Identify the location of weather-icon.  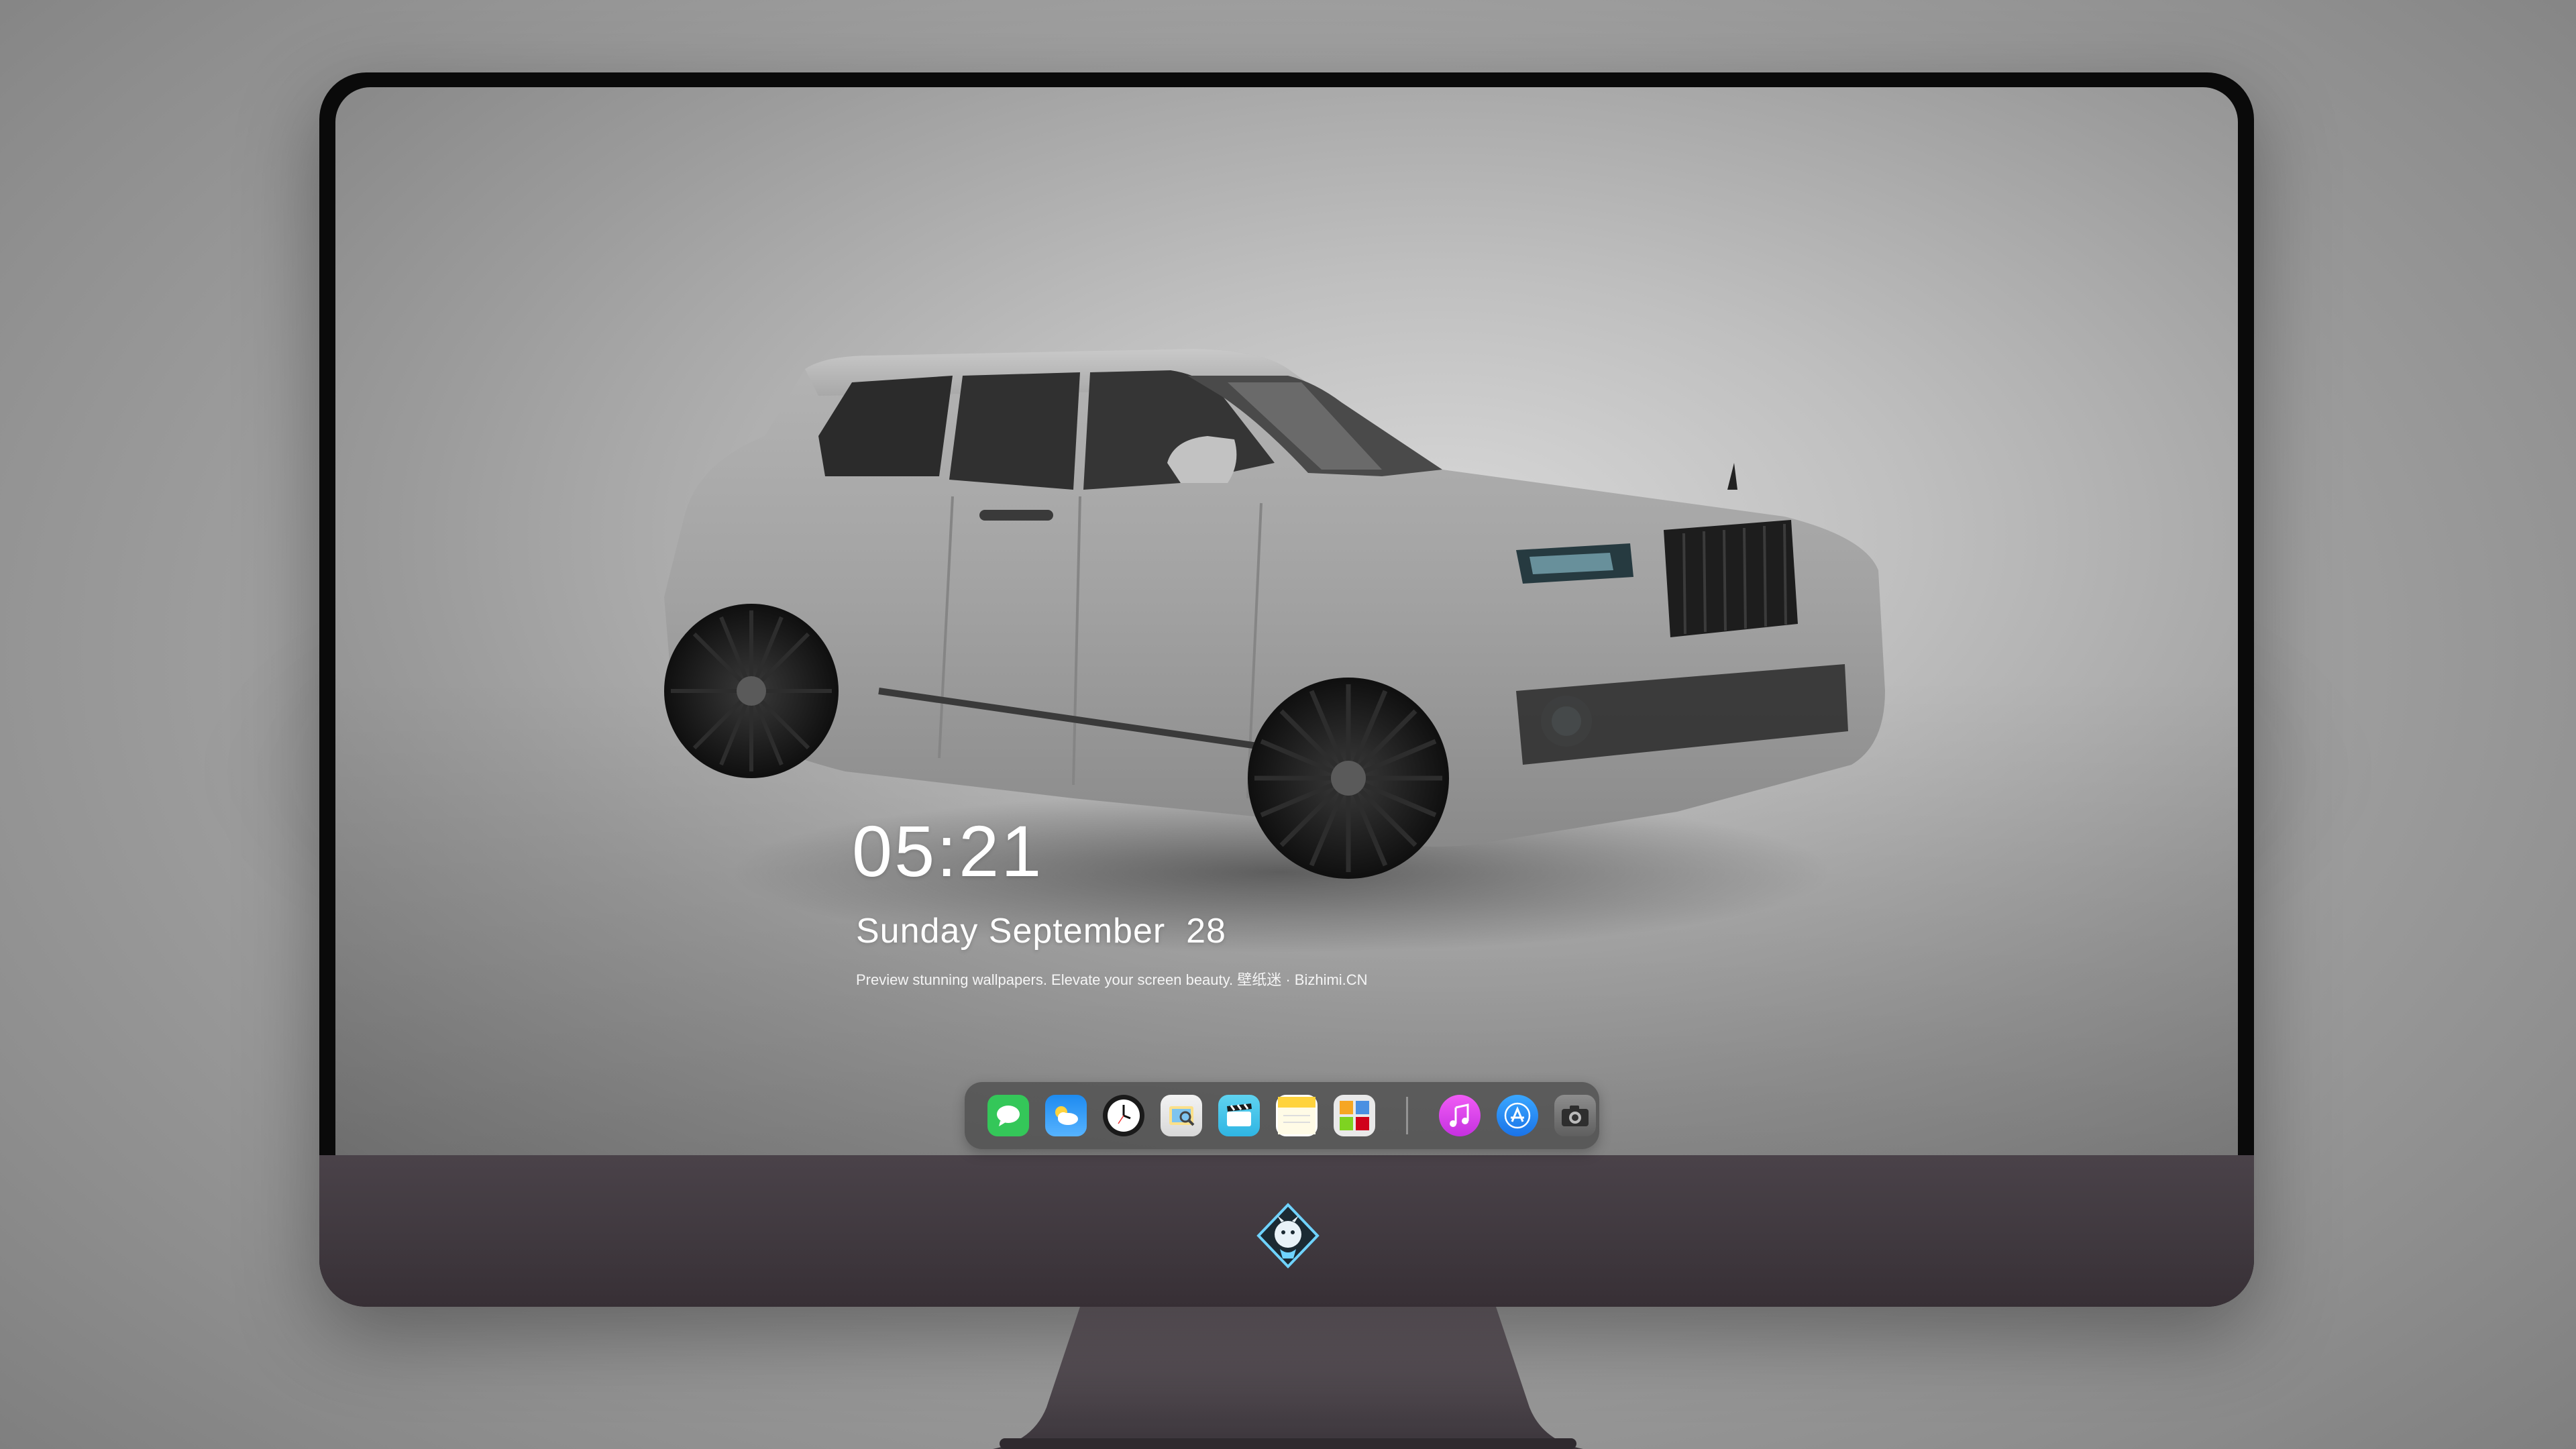
(1066, 1115).